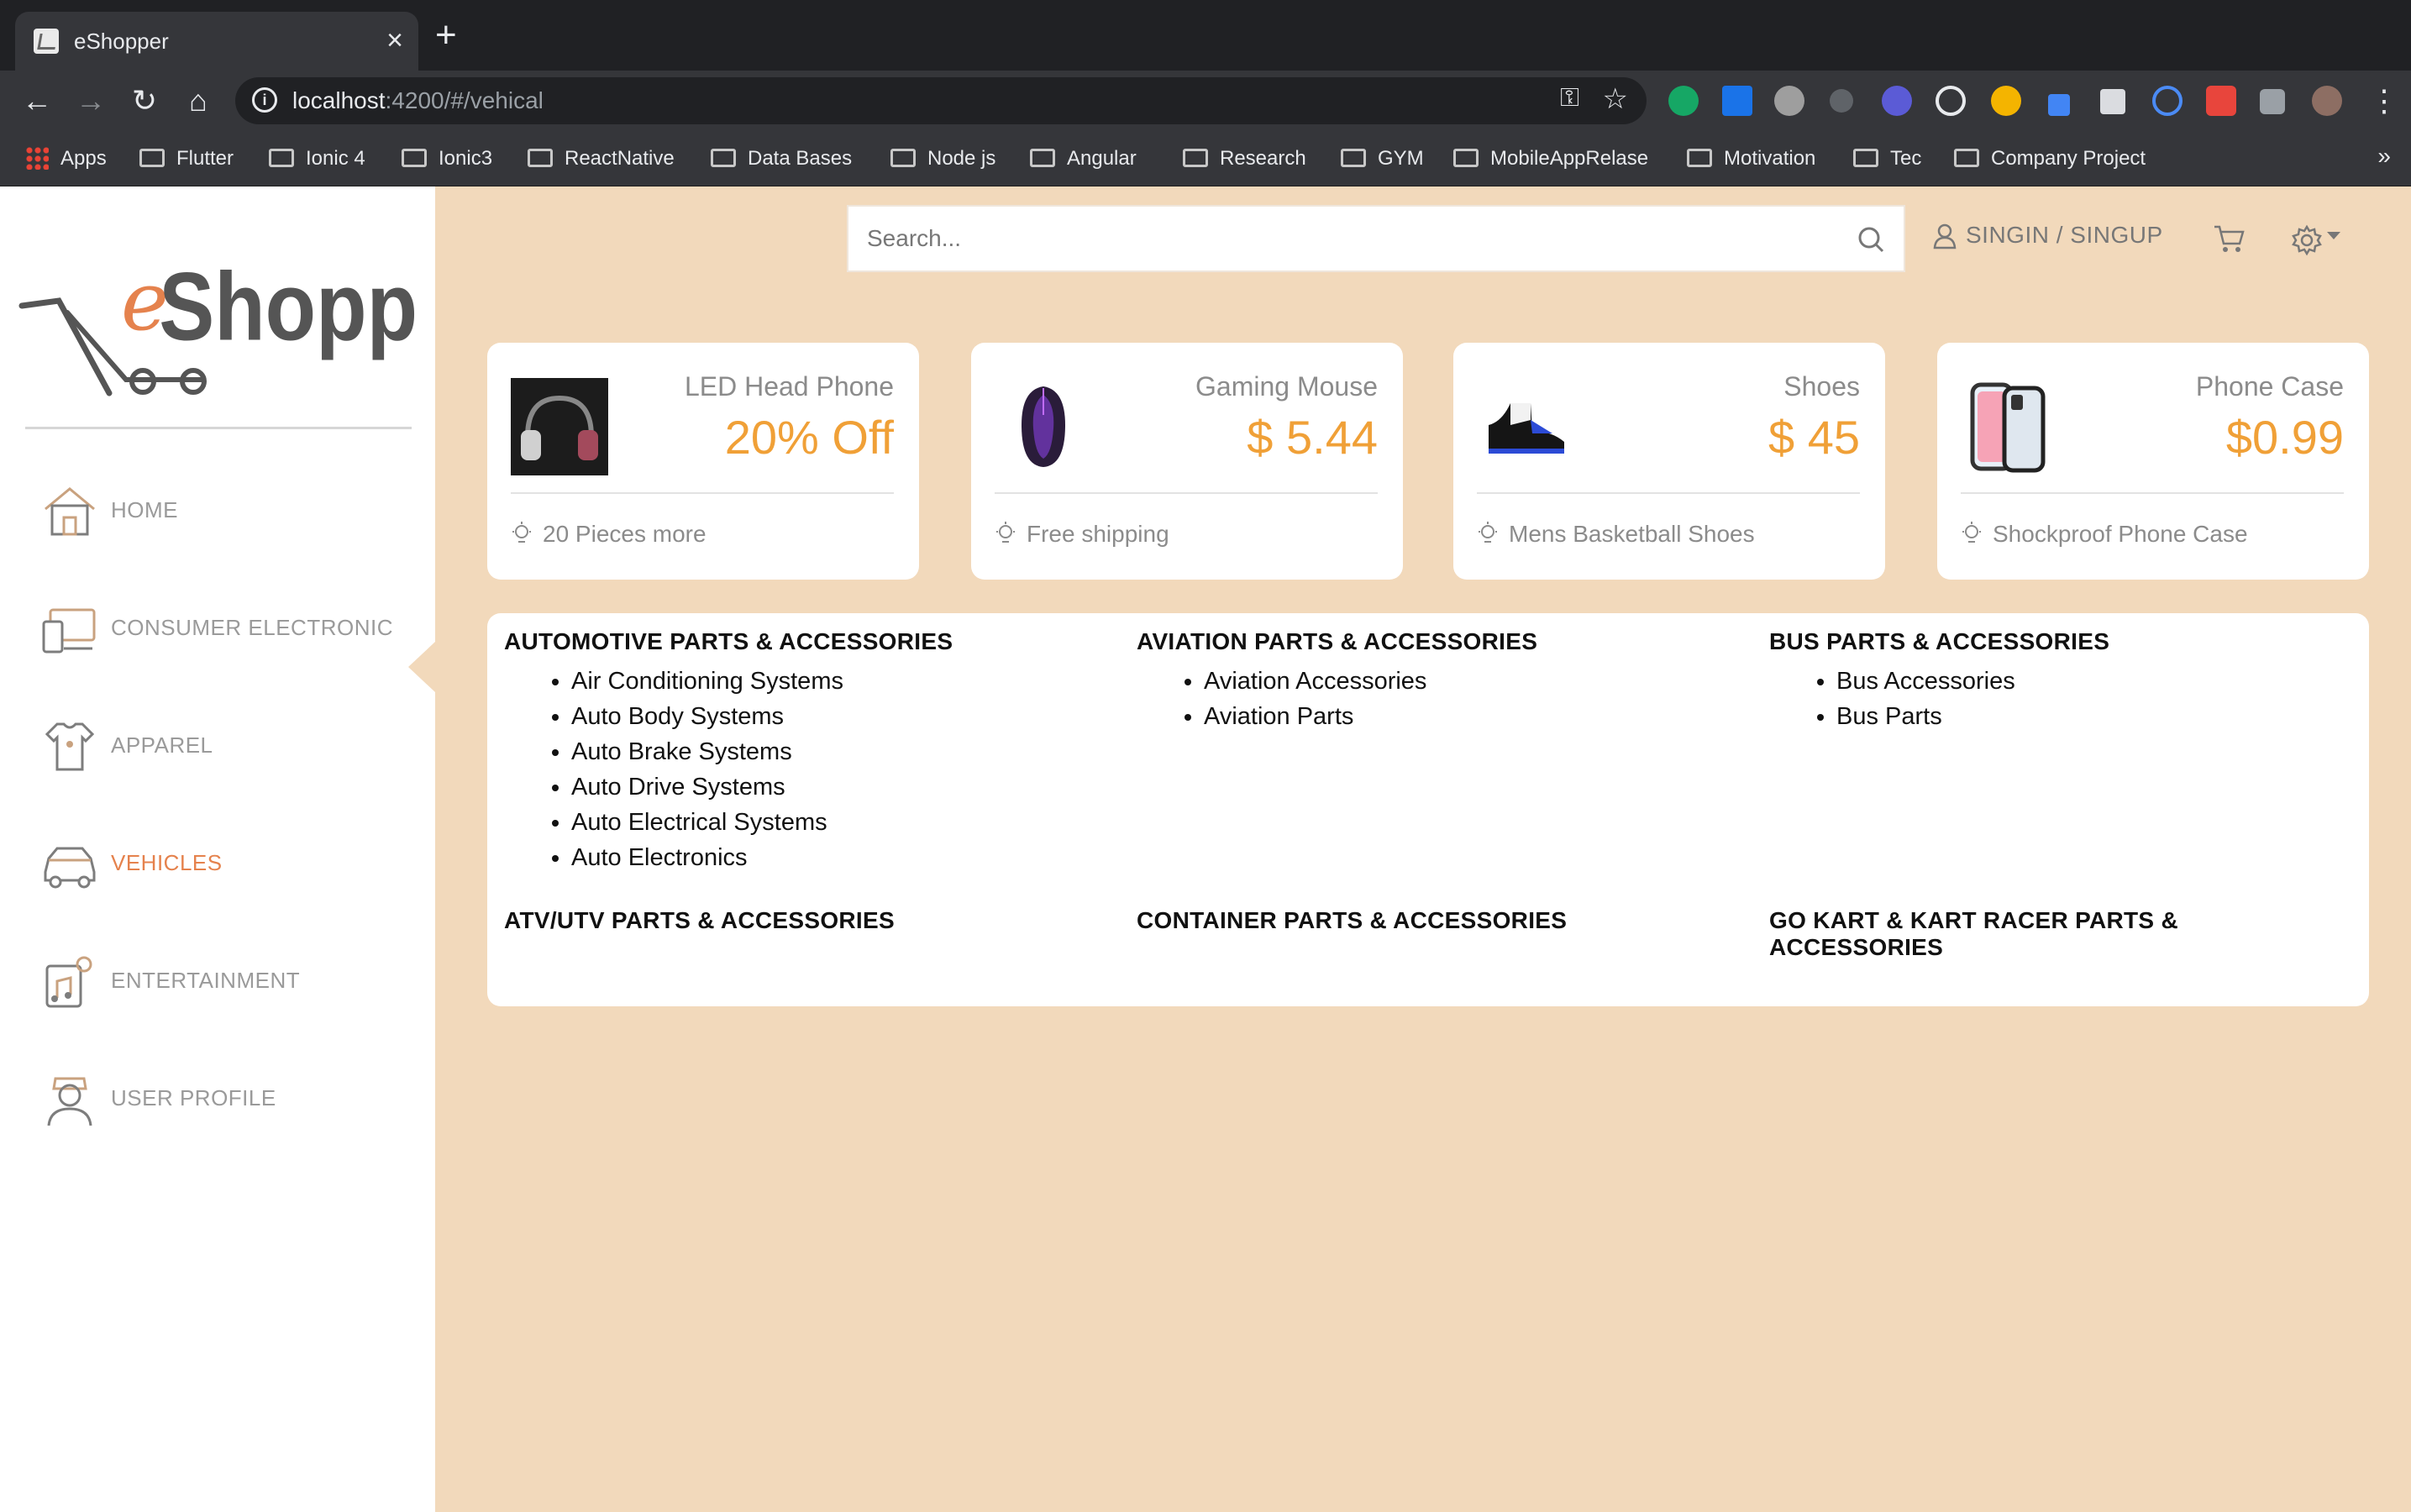  I want to click on headphone-image, so click(559, 426).